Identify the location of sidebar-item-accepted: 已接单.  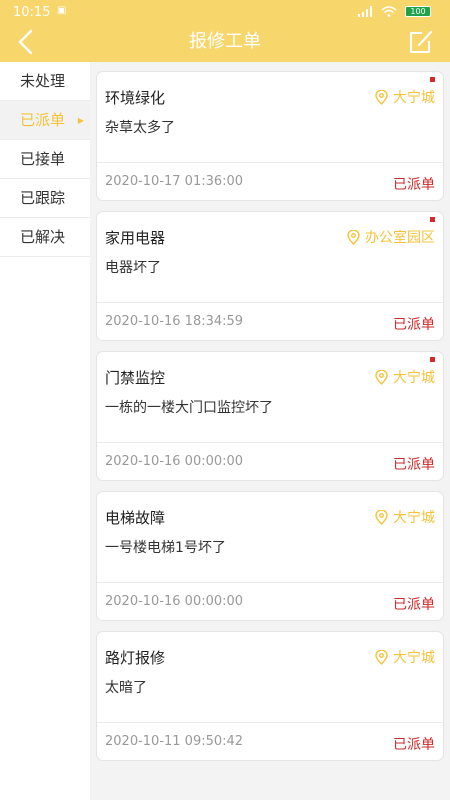
(45, 159).